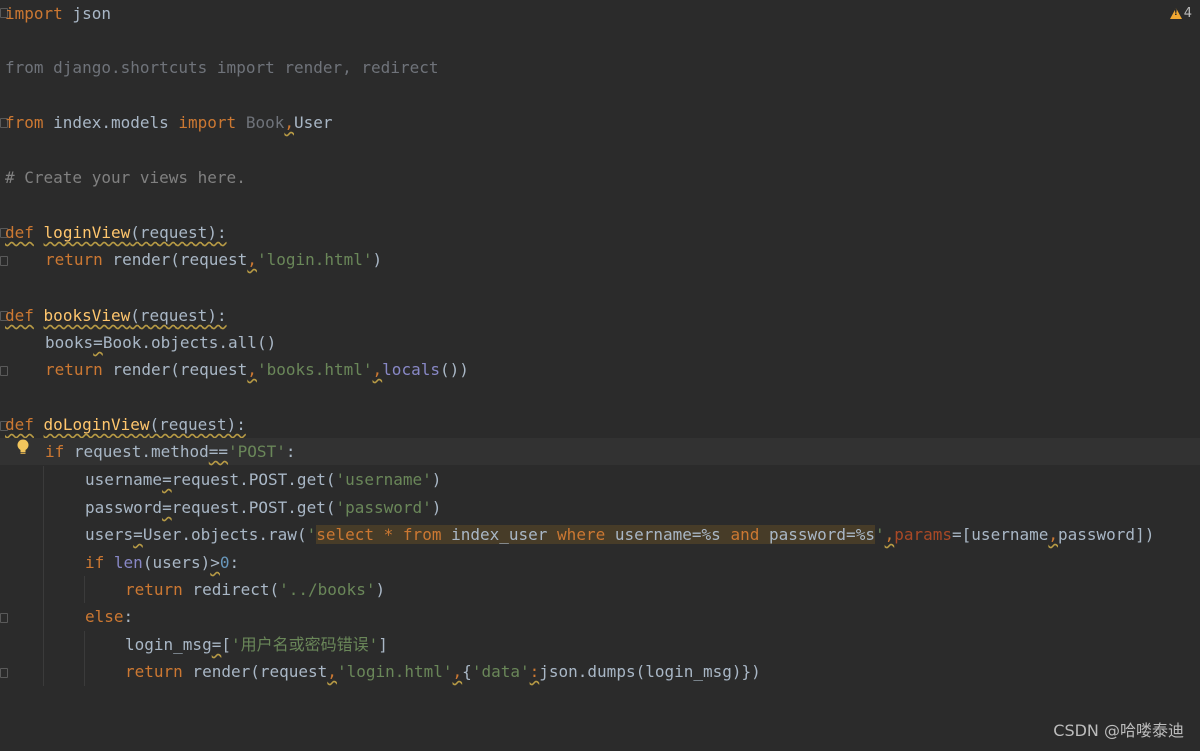 The width and height of the screenshot is (1200, 751). Describe the element at coordinates (600, 616) in the screenshot. I see `code-line: else:` at that location.